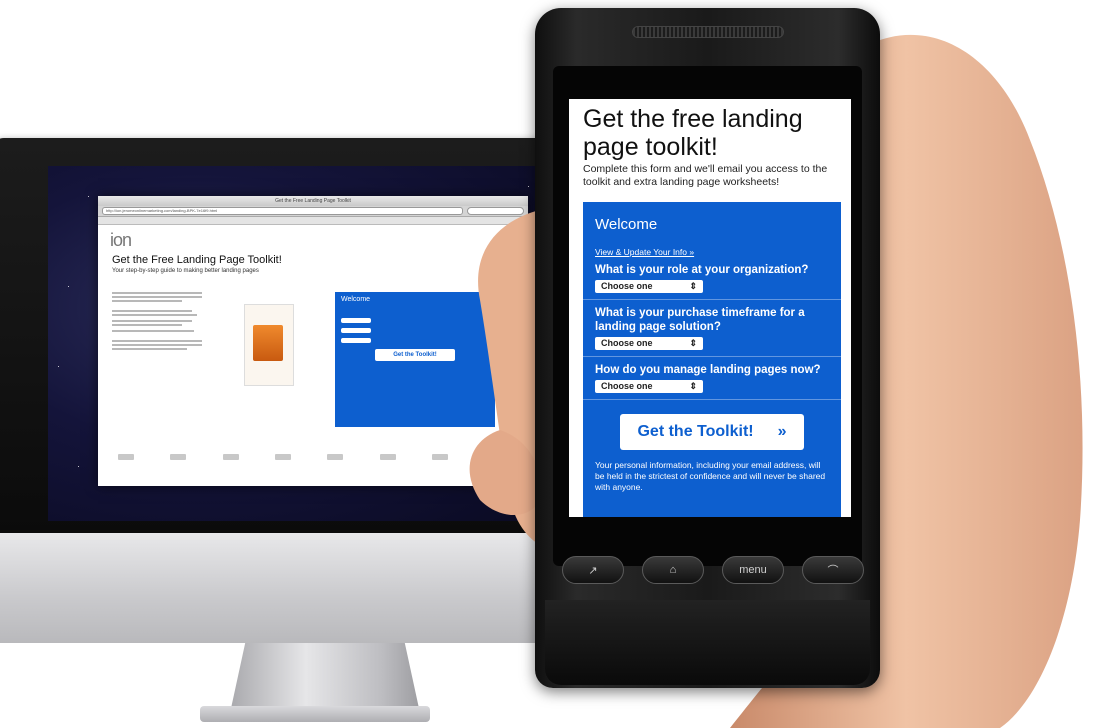 The height and width of the screenshot is (728, 1110). I want to click on desktop-partner-logos, so click(283, 459).